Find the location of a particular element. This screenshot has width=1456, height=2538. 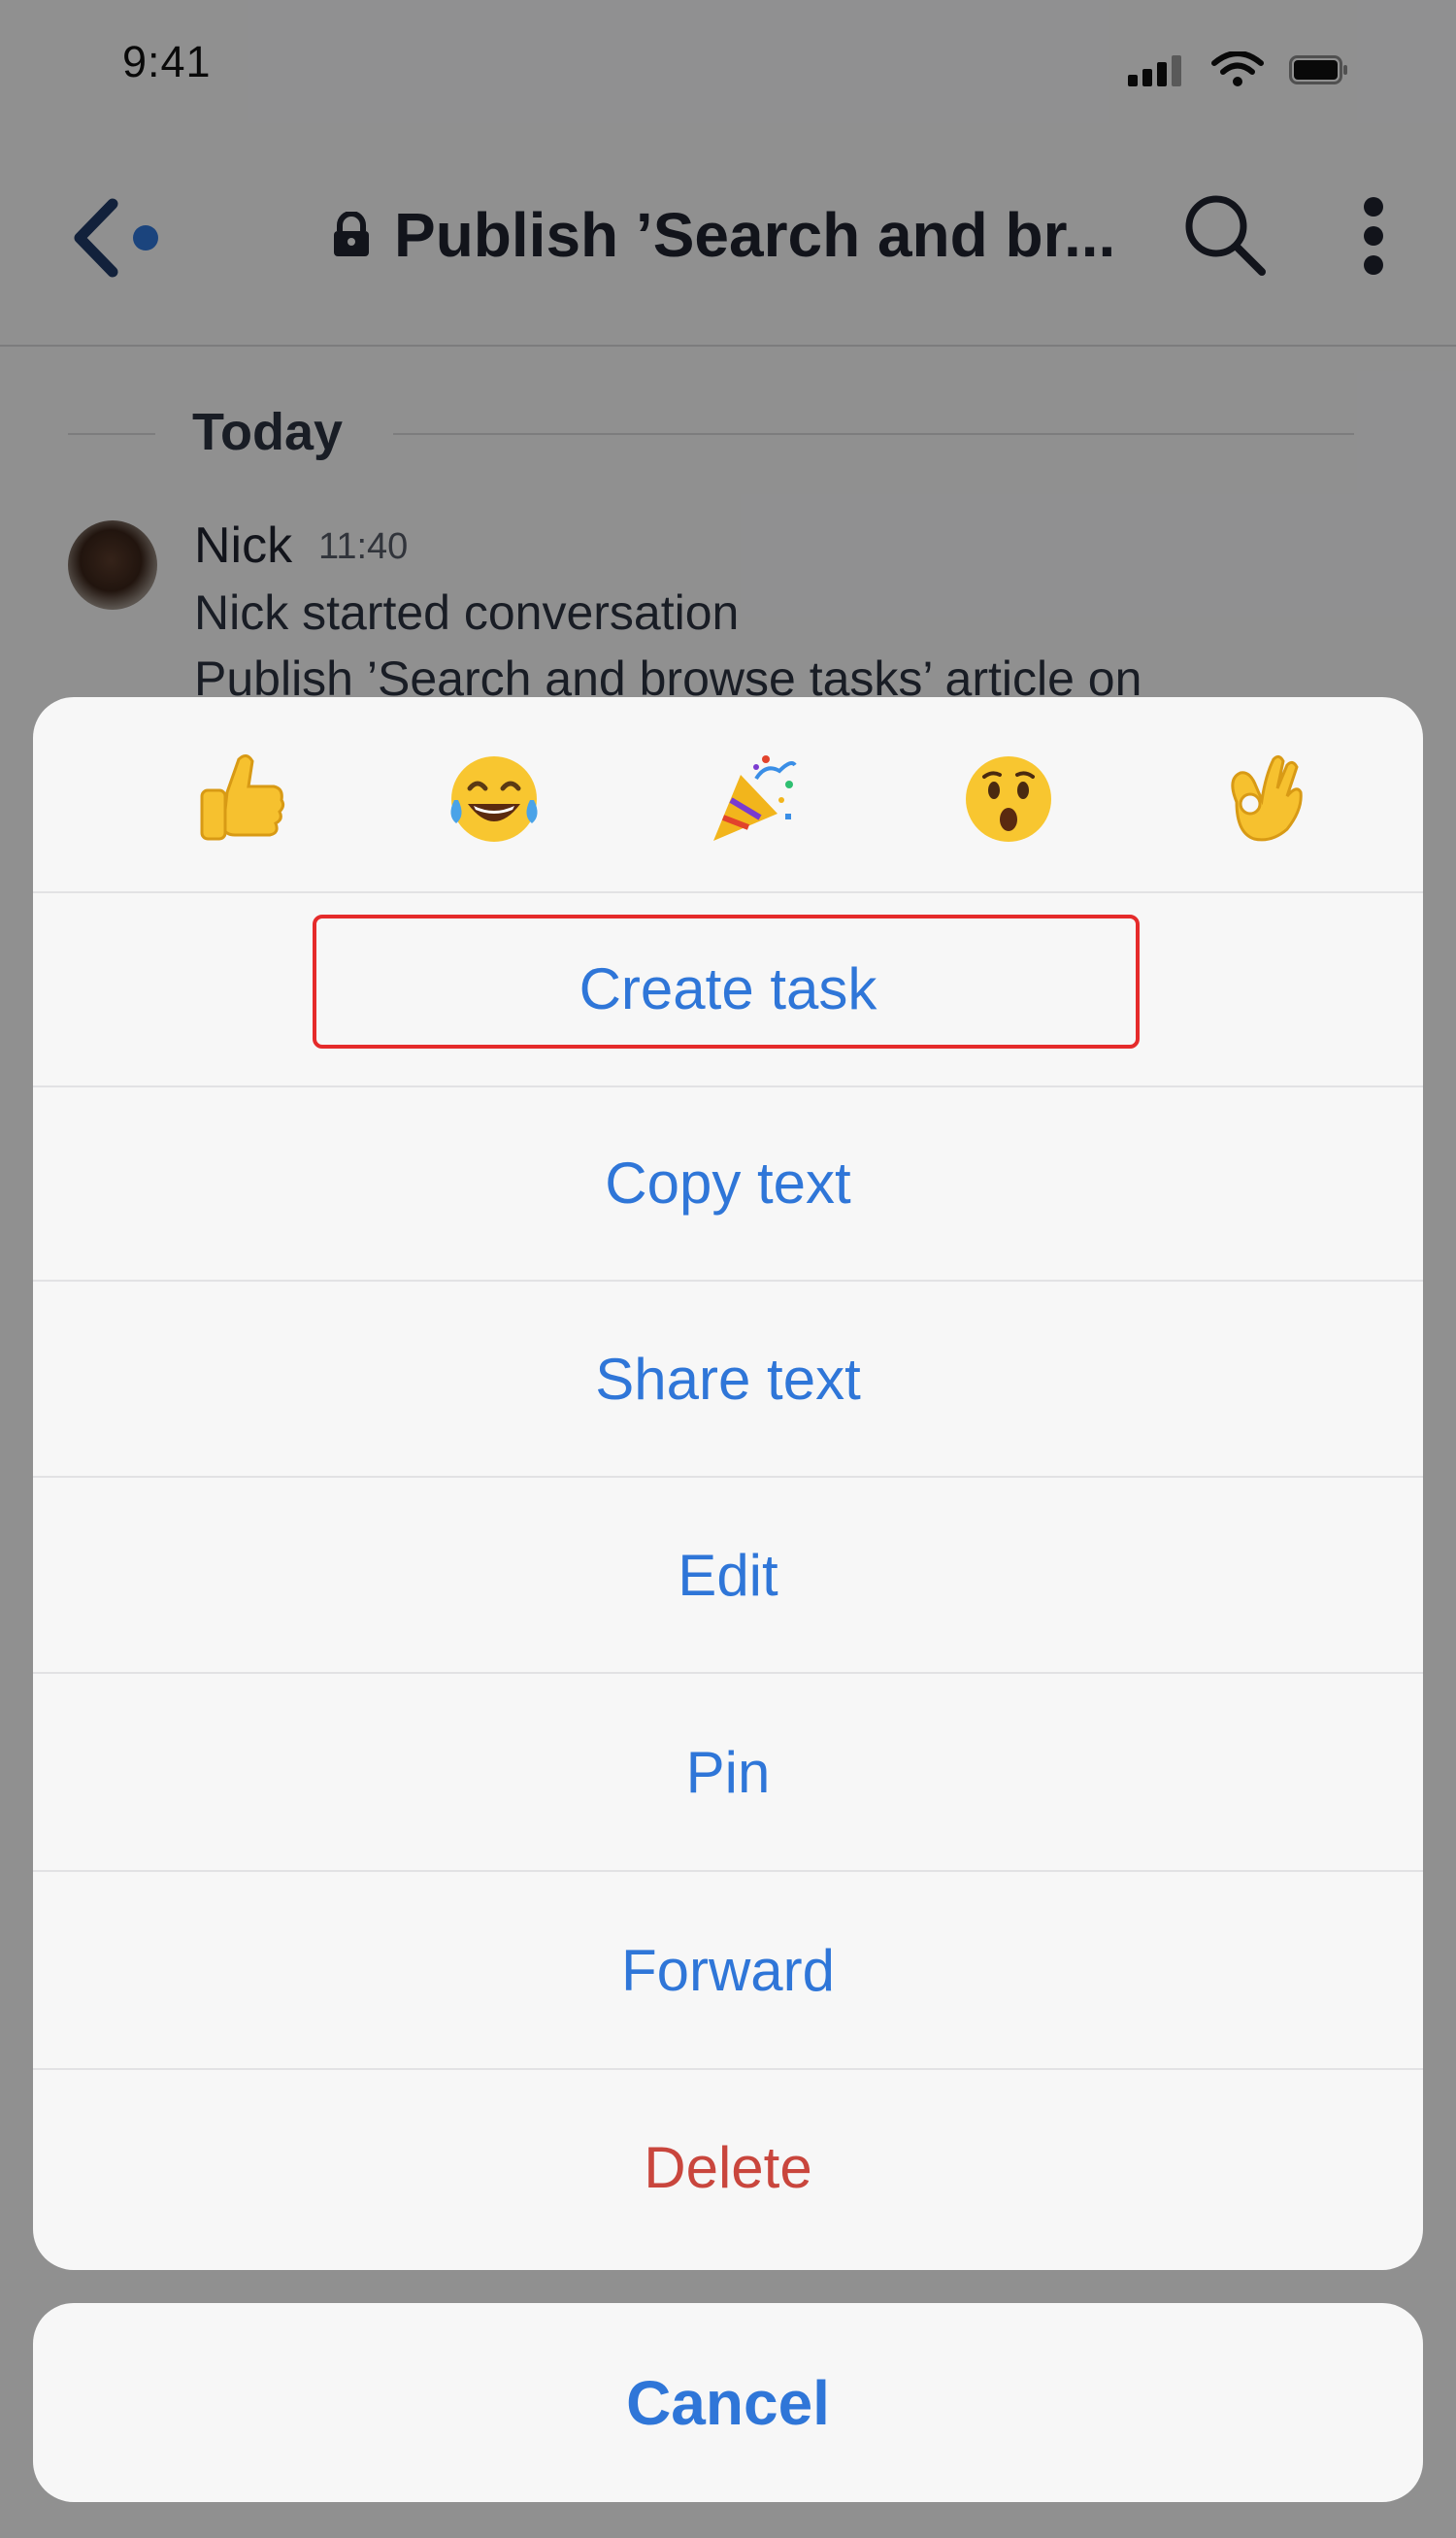

share-text-button: Share text is located at coordinates (728, 1380).